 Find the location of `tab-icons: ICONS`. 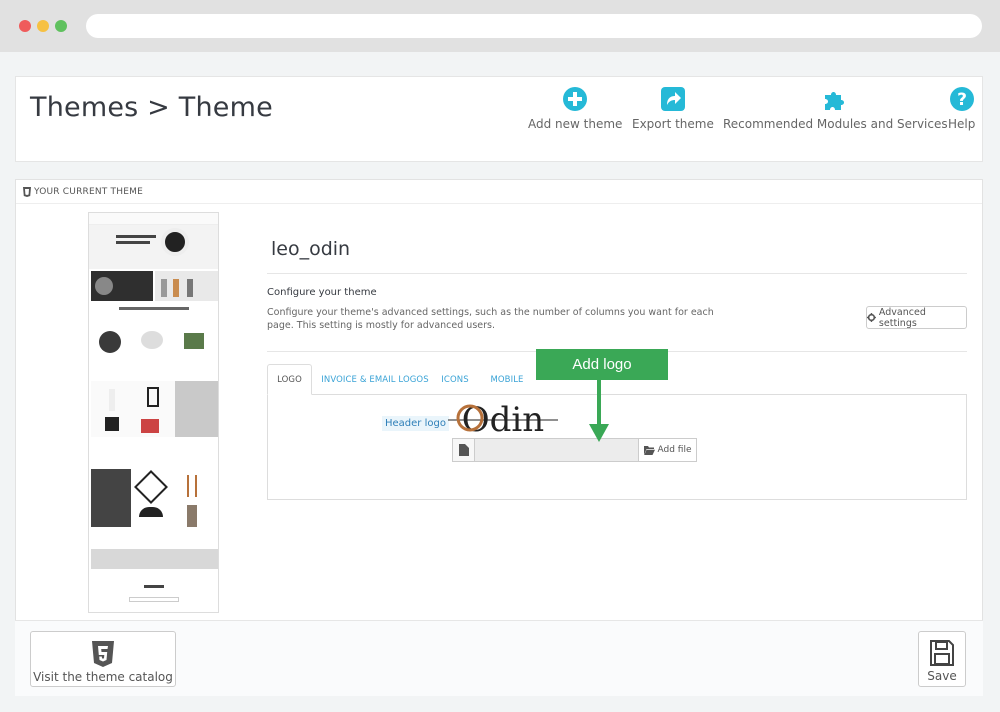

tab-icons: ICONS is located at coordinates (455, 379).